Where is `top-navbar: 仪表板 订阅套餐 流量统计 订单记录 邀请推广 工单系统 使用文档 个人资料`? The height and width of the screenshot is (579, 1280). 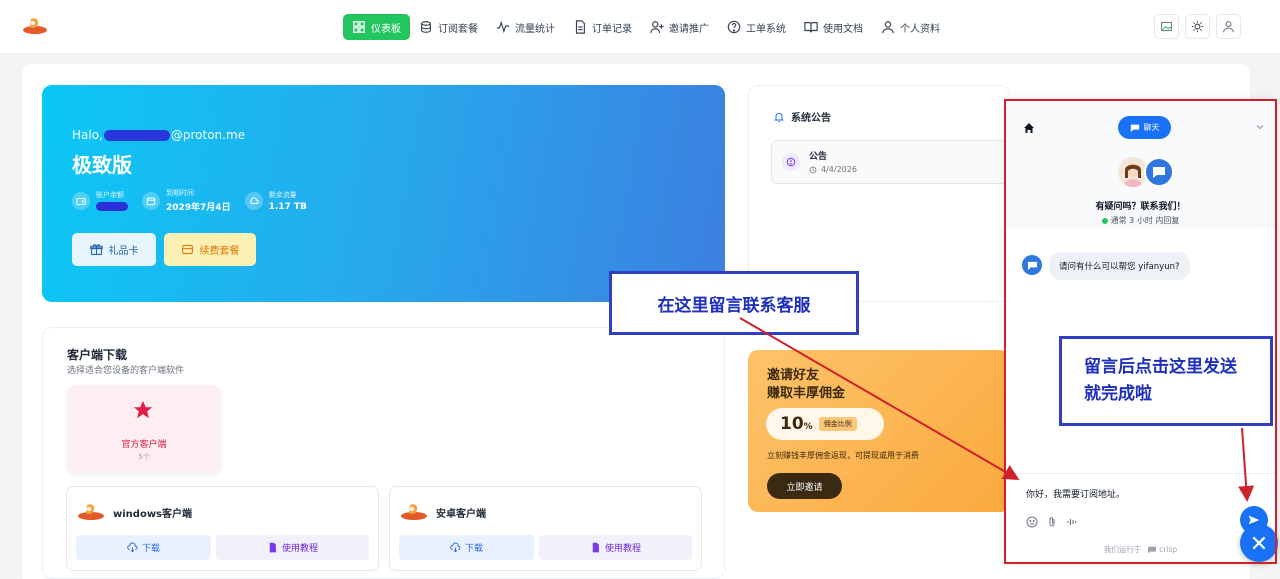
top-navbar: 仪表板 订阅套餐 流量统计 订单记录 邀请推广 工单系统 使用文档 个人资料 is located at coordinates (640, 27).